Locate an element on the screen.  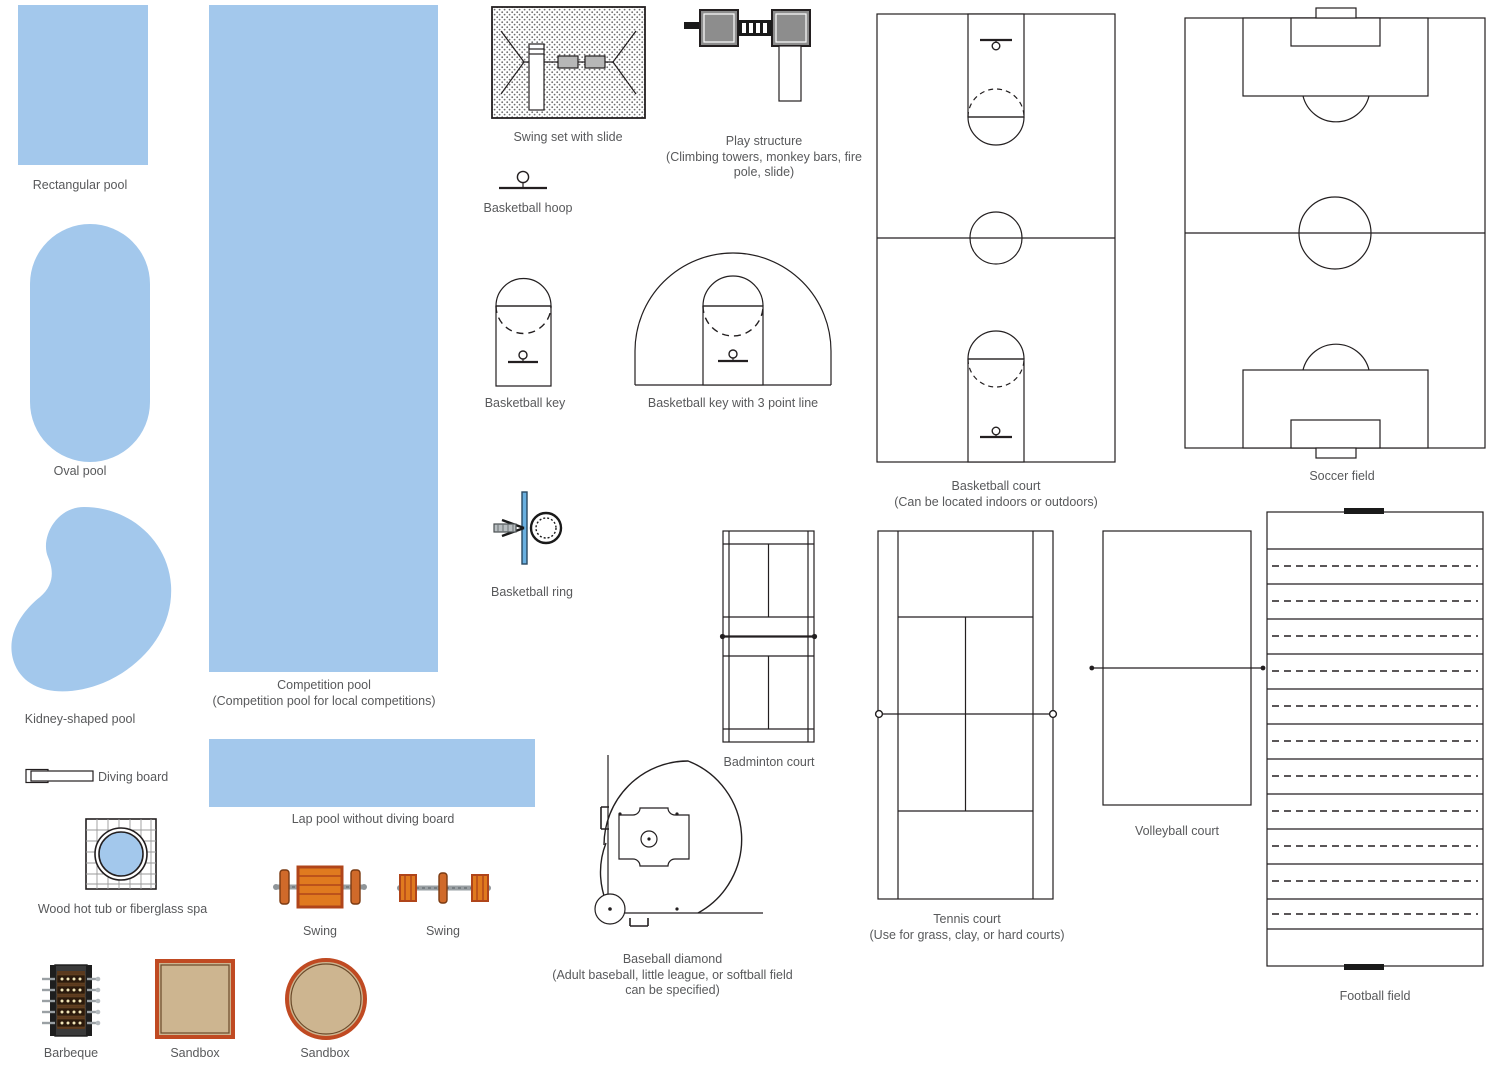
swing-narrow-label: Swing is located at coordinates (443, 931).